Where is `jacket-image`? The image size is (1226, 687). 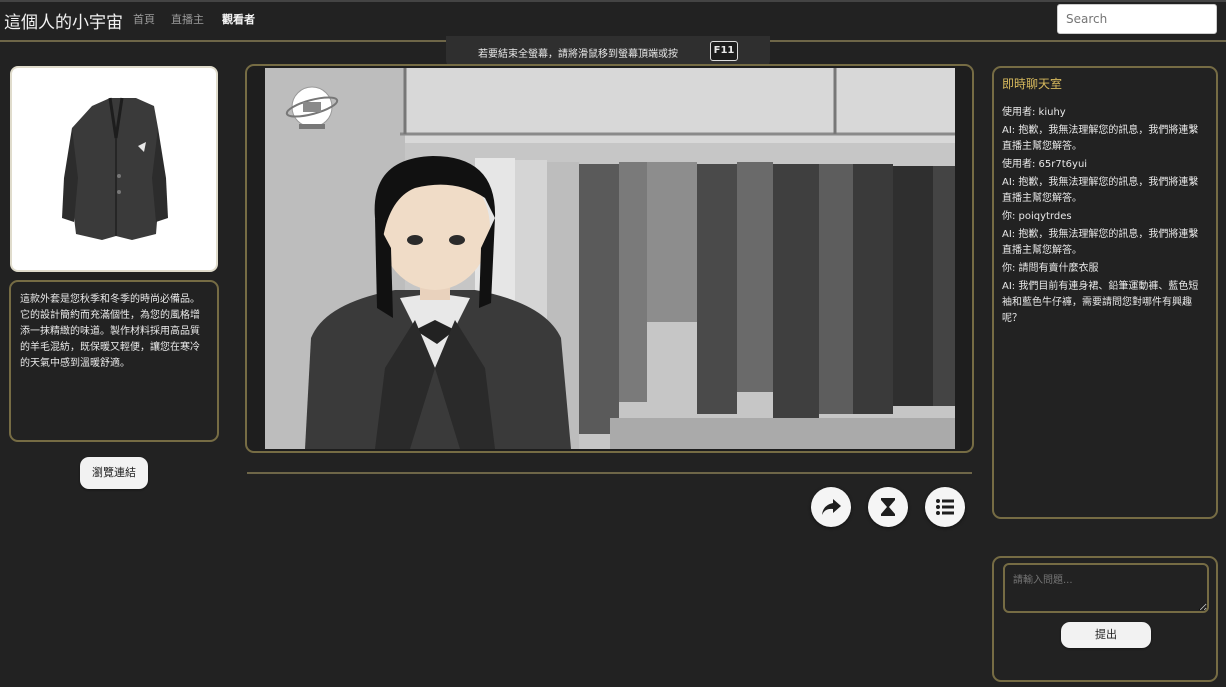
jacket-image is located at coordinates (115, 168).